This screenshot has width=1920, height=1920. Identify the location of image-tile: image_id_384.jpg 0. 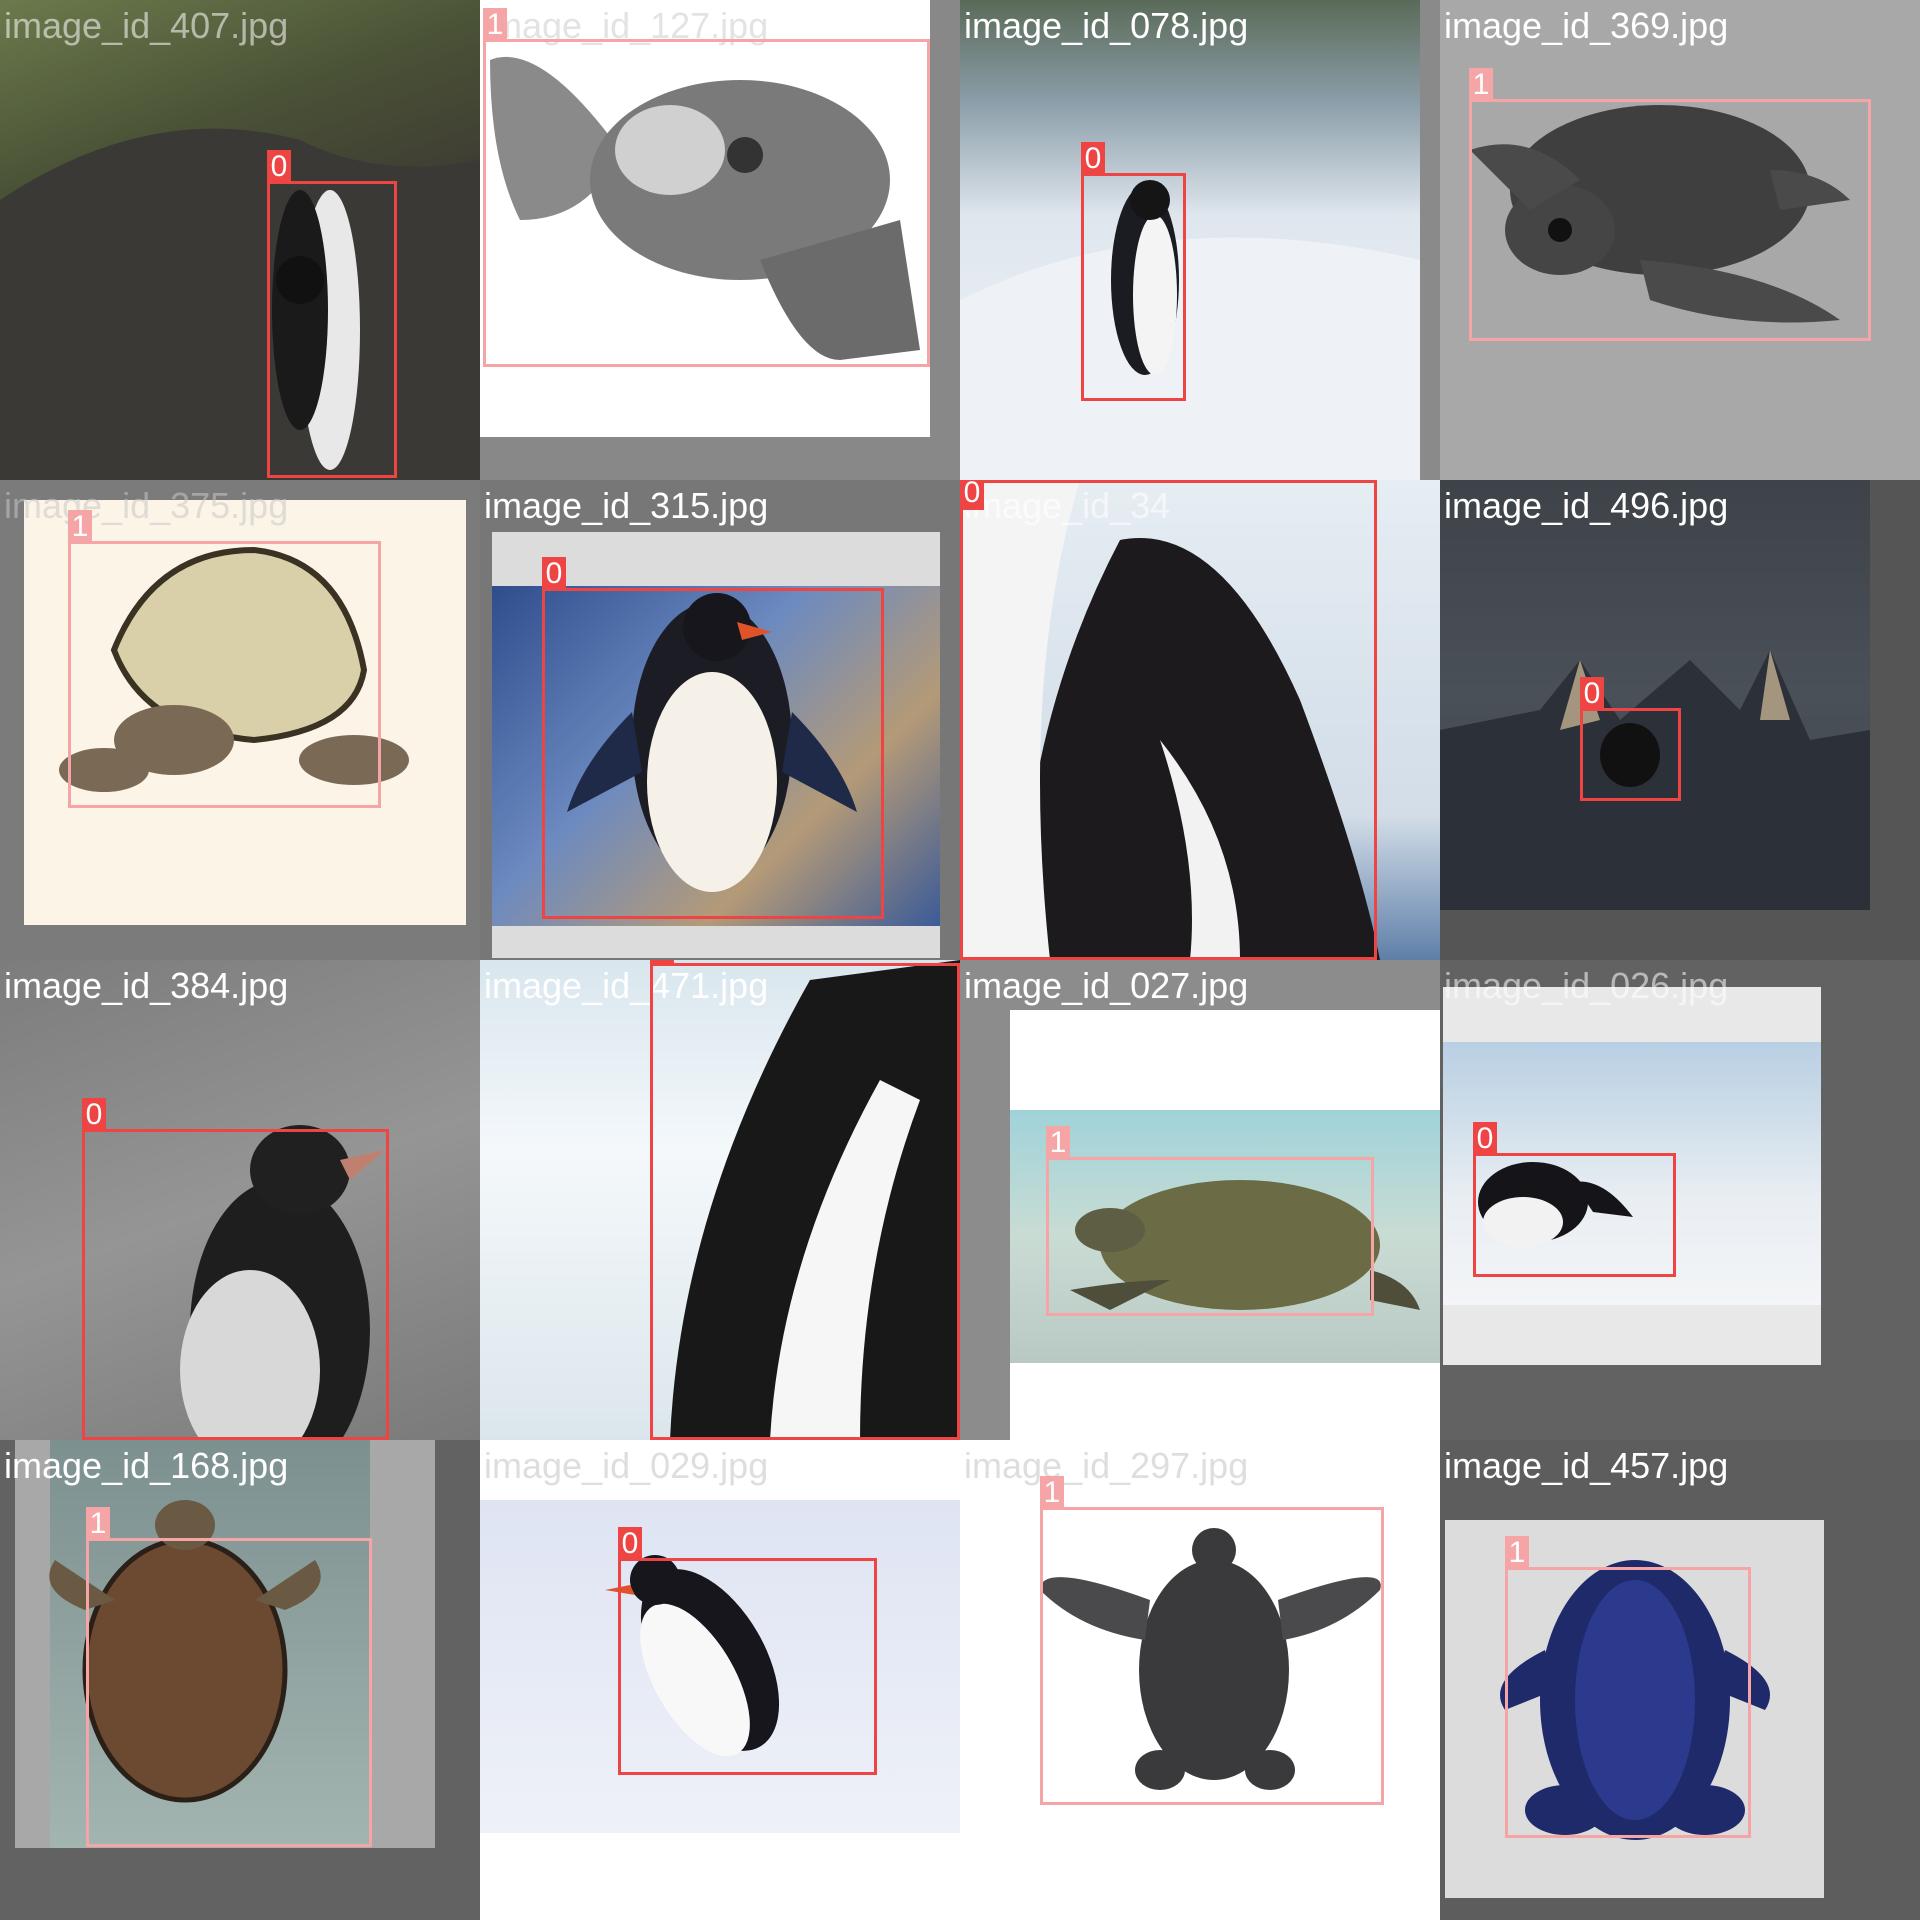
(240, 1200).